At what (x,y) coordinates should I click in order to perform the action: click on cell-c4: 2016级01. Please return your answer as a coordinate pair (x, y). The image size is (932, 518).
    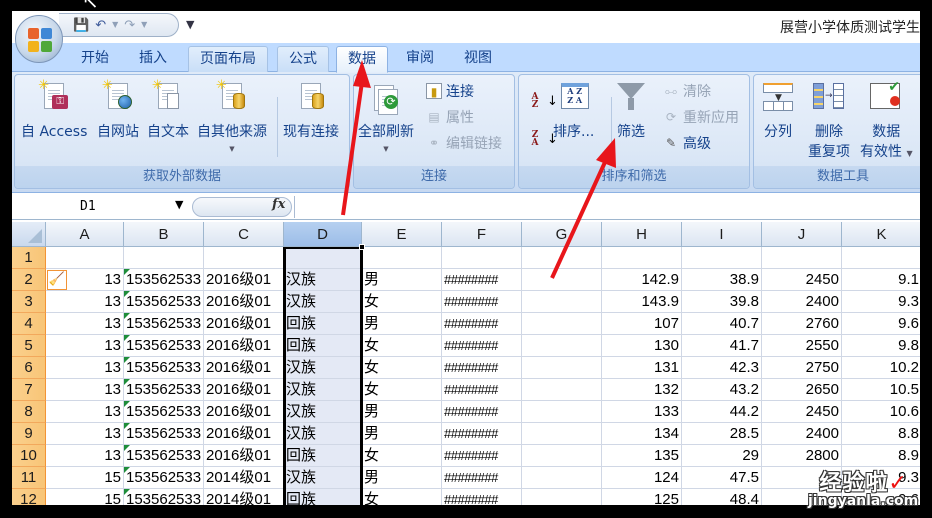
    Looking at the image, I should click on (244, 324).